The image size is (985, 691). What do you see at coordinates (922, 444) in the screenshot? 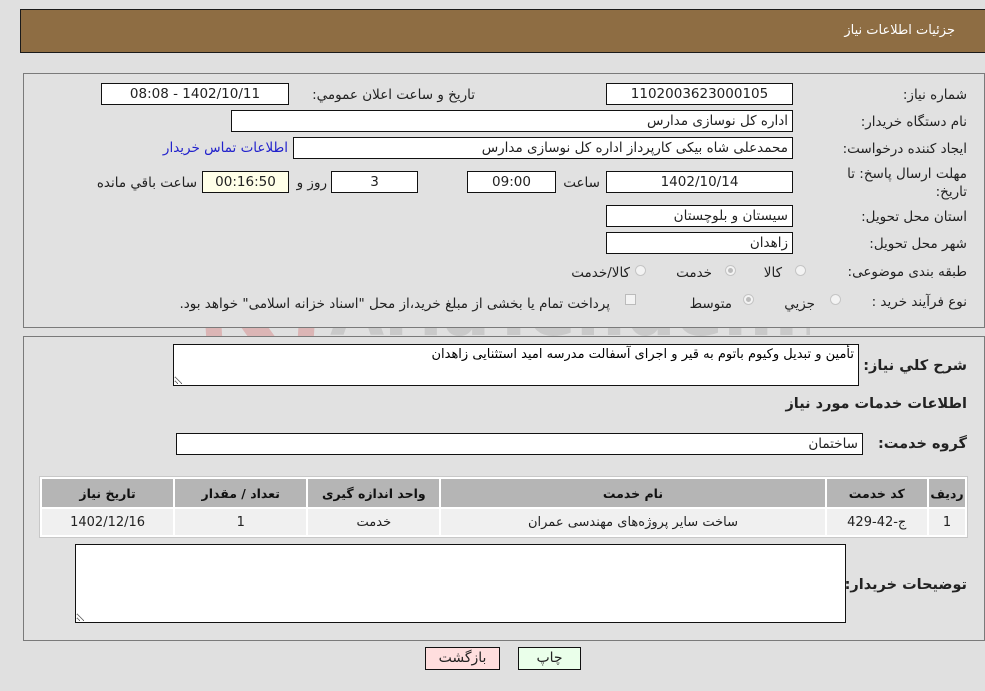
I see `service-group-label: گروه خدمت:` at bounding box center [922, 444].